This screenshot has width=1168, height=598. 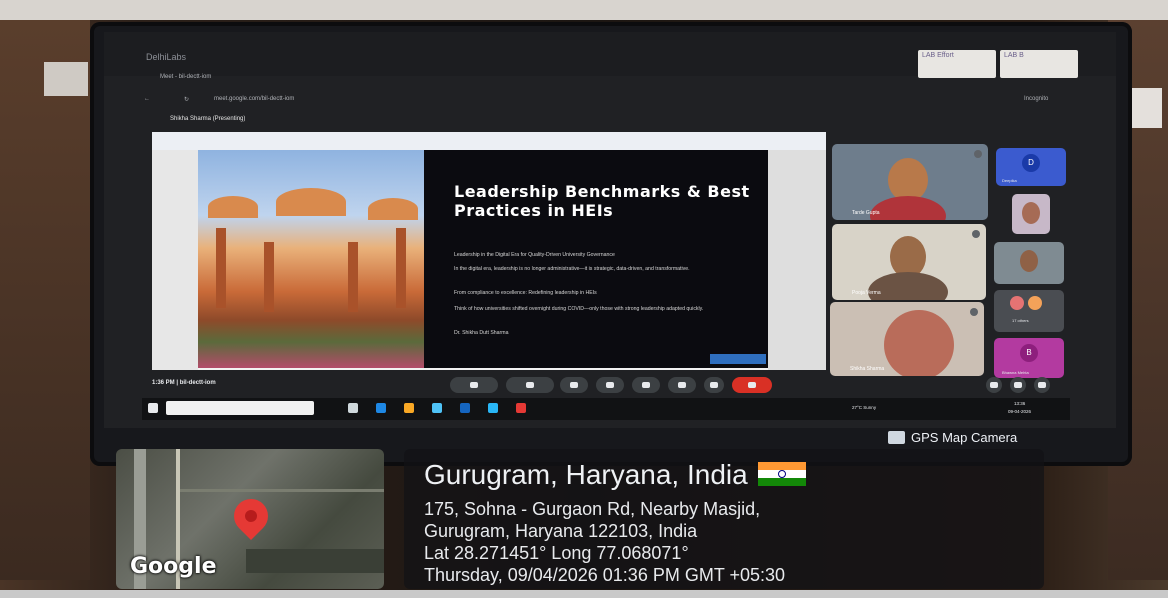 I want to click on participant-body, so click(x=908, y=208).